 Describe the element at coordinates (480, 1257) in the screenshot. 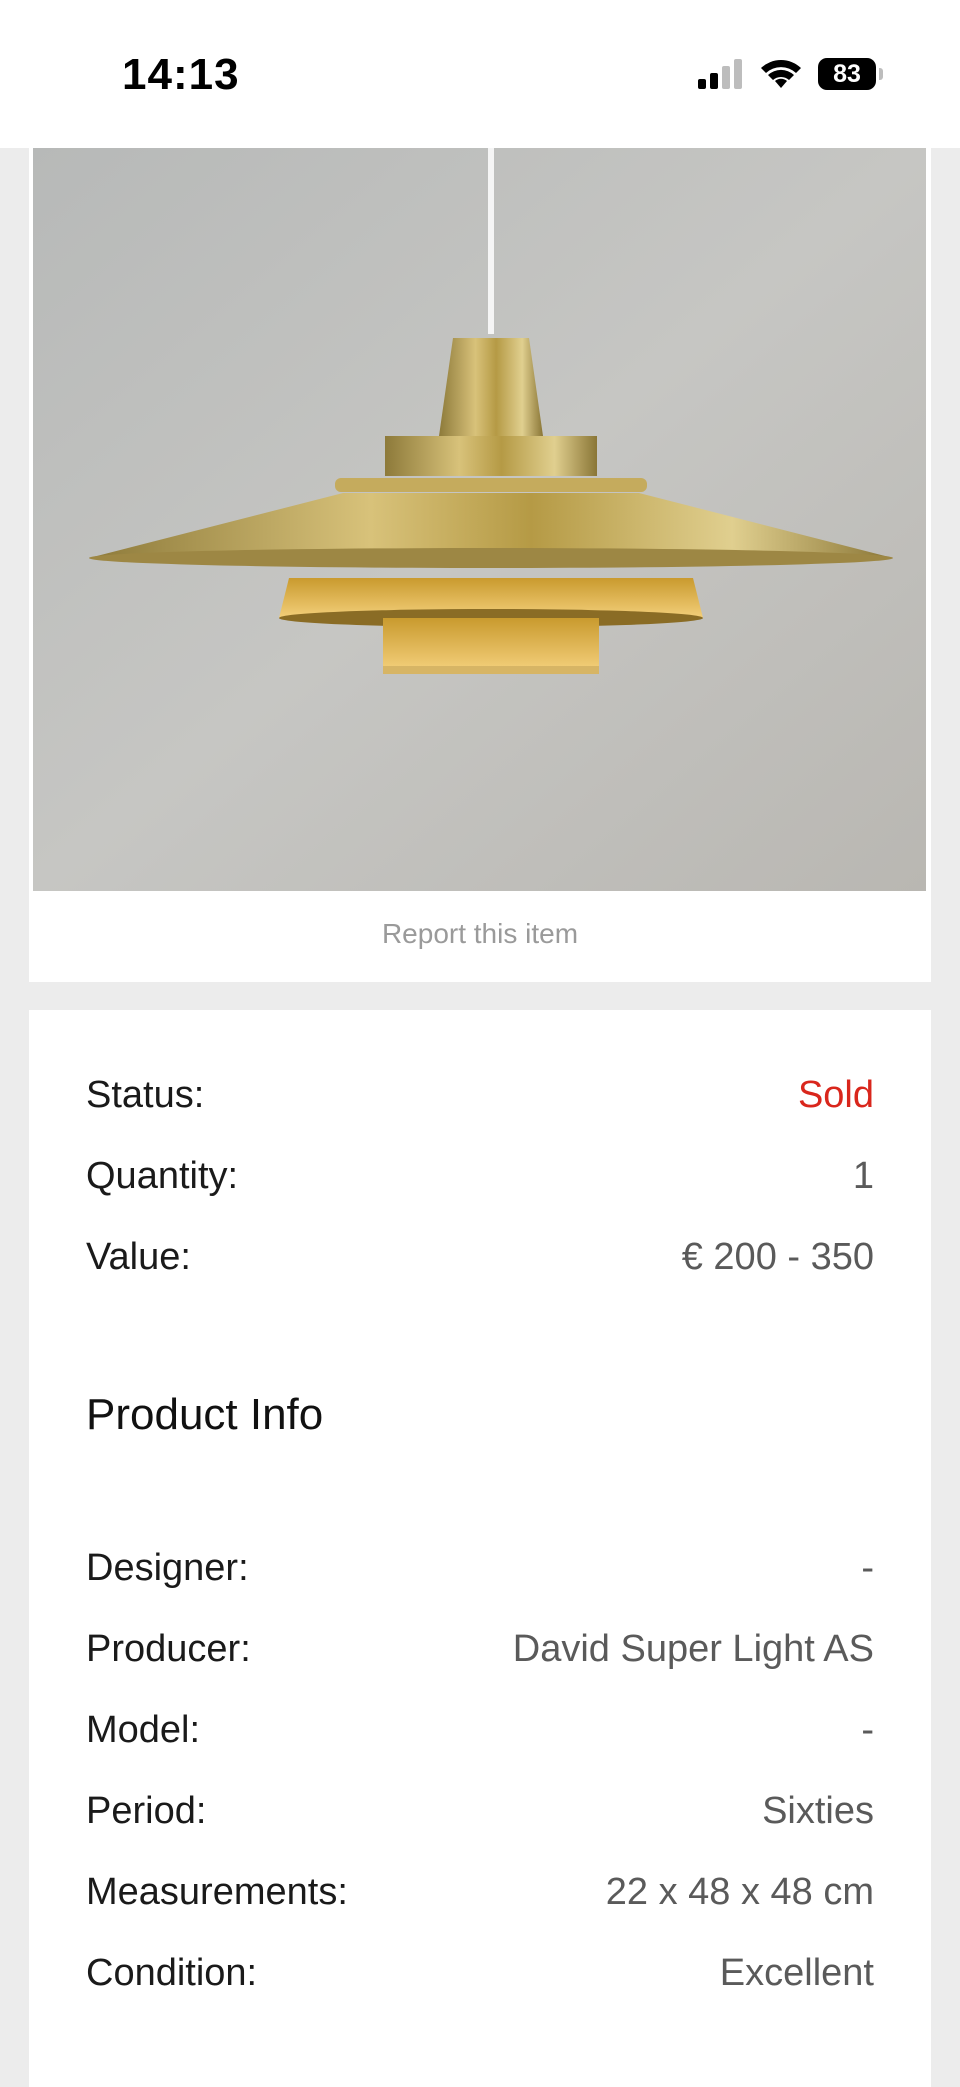

I see `value-row: Value: € 200 - 350` at that location.